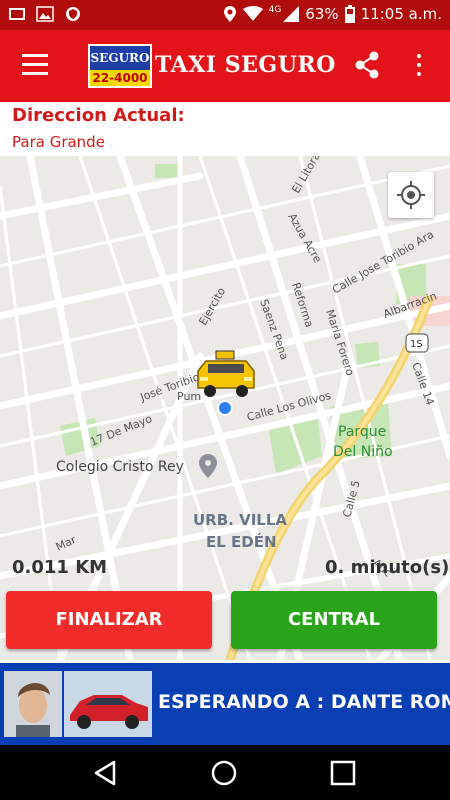 The height and width of the screenshot is (800, 450). I want to click on image-icon, so click(45, 14).